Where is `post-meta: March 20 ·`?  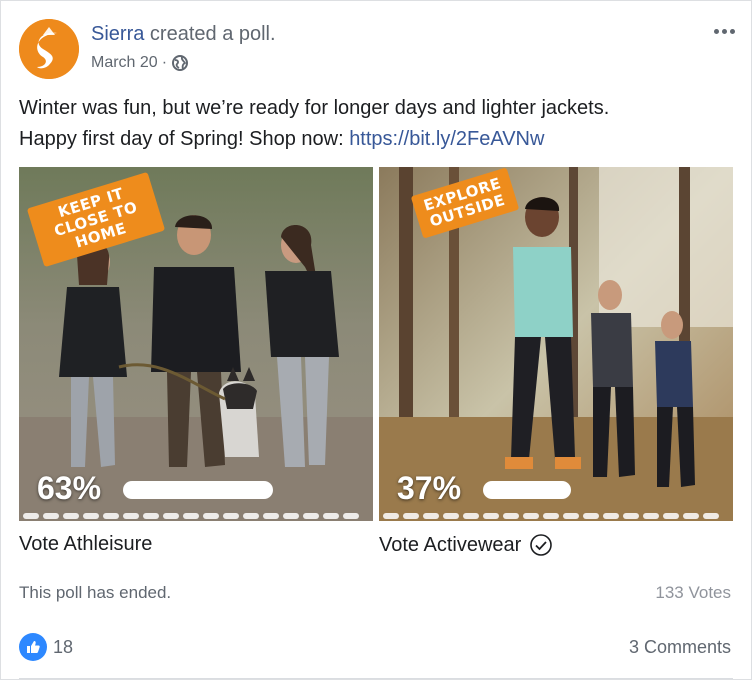 post-meta: March 20 · is located at coordinates (140, 63).